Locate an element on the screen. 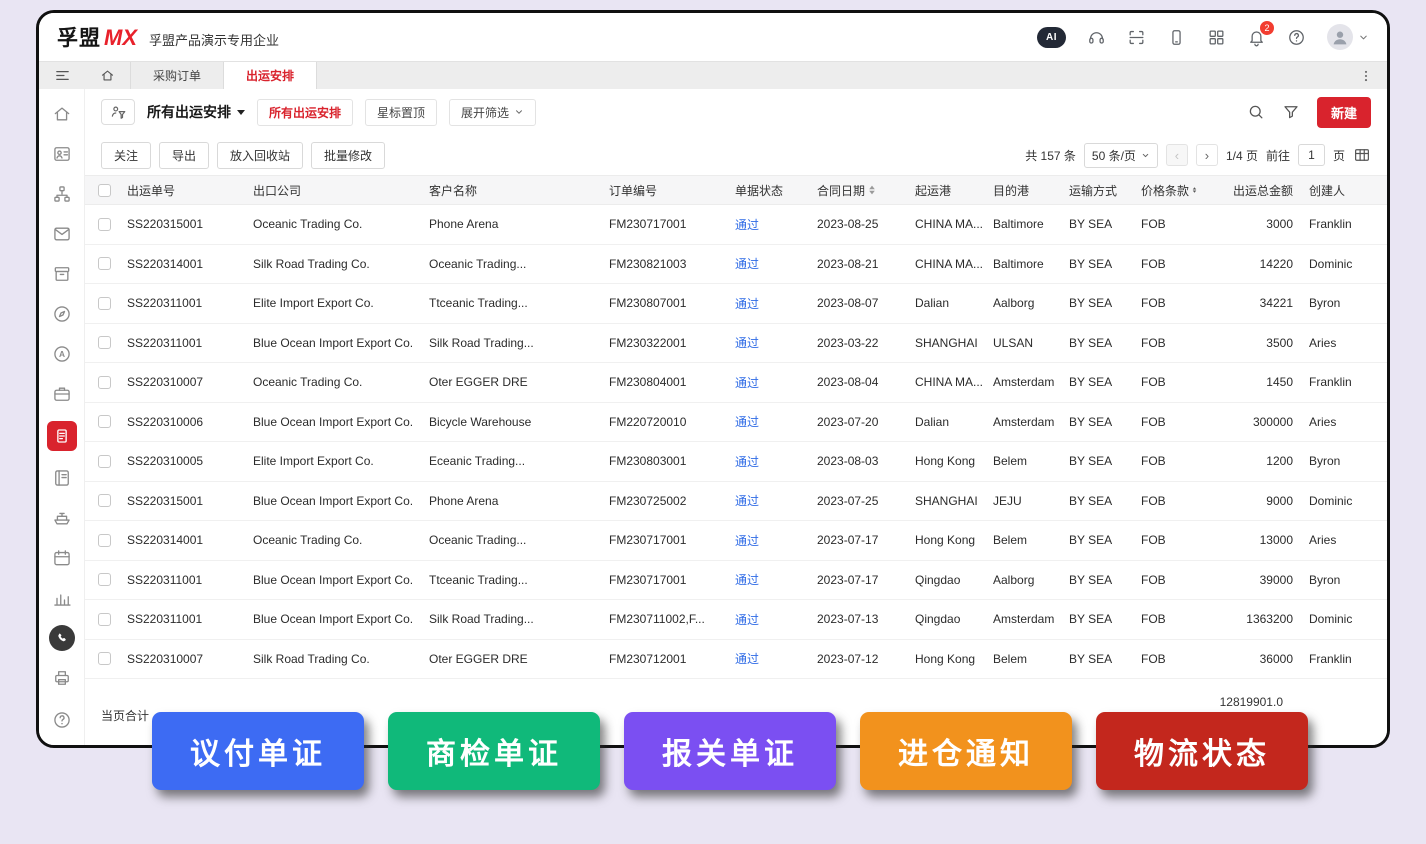 The width and height of the screenshot is (1426, 844). calendar-icon is located at coordinates (62, 558).